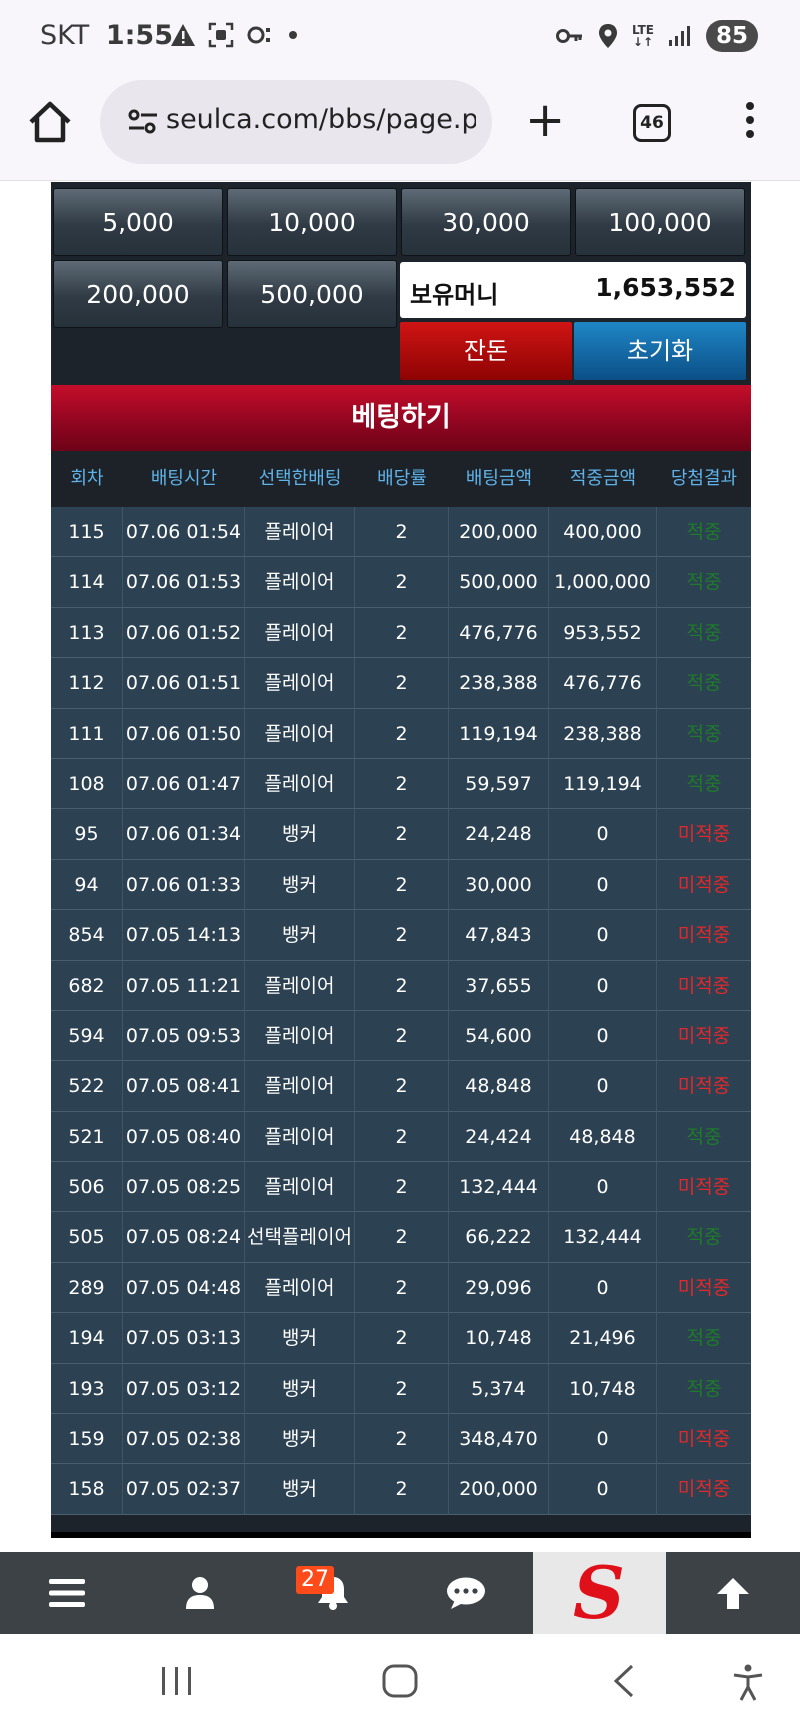 The width and height of the screenshot is (800, 1734). I want to click on tab-switcher-button: 46, so click(652, 123).